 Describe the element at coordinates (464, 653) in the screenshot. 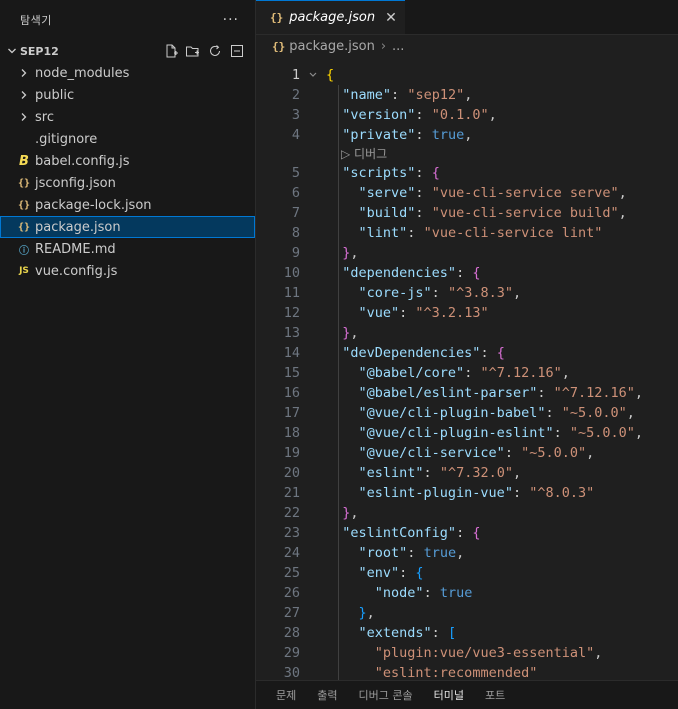

I see `code-content: "plugin:vue/vue3-essential",` at that location.